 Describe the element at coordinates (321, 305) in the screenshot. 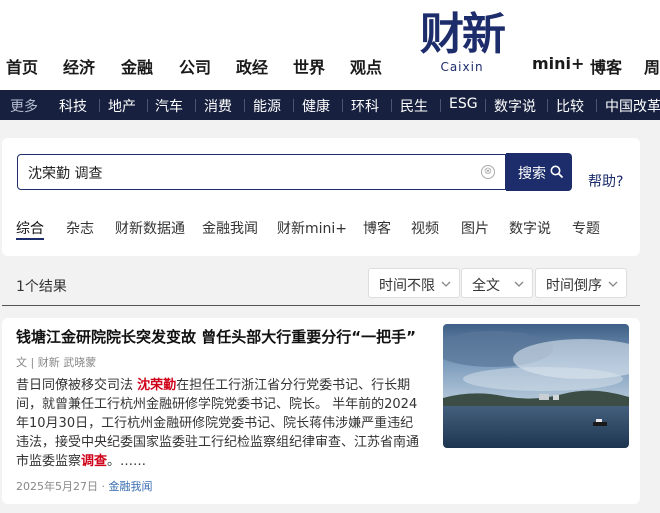

I see `results-divider` at that location.